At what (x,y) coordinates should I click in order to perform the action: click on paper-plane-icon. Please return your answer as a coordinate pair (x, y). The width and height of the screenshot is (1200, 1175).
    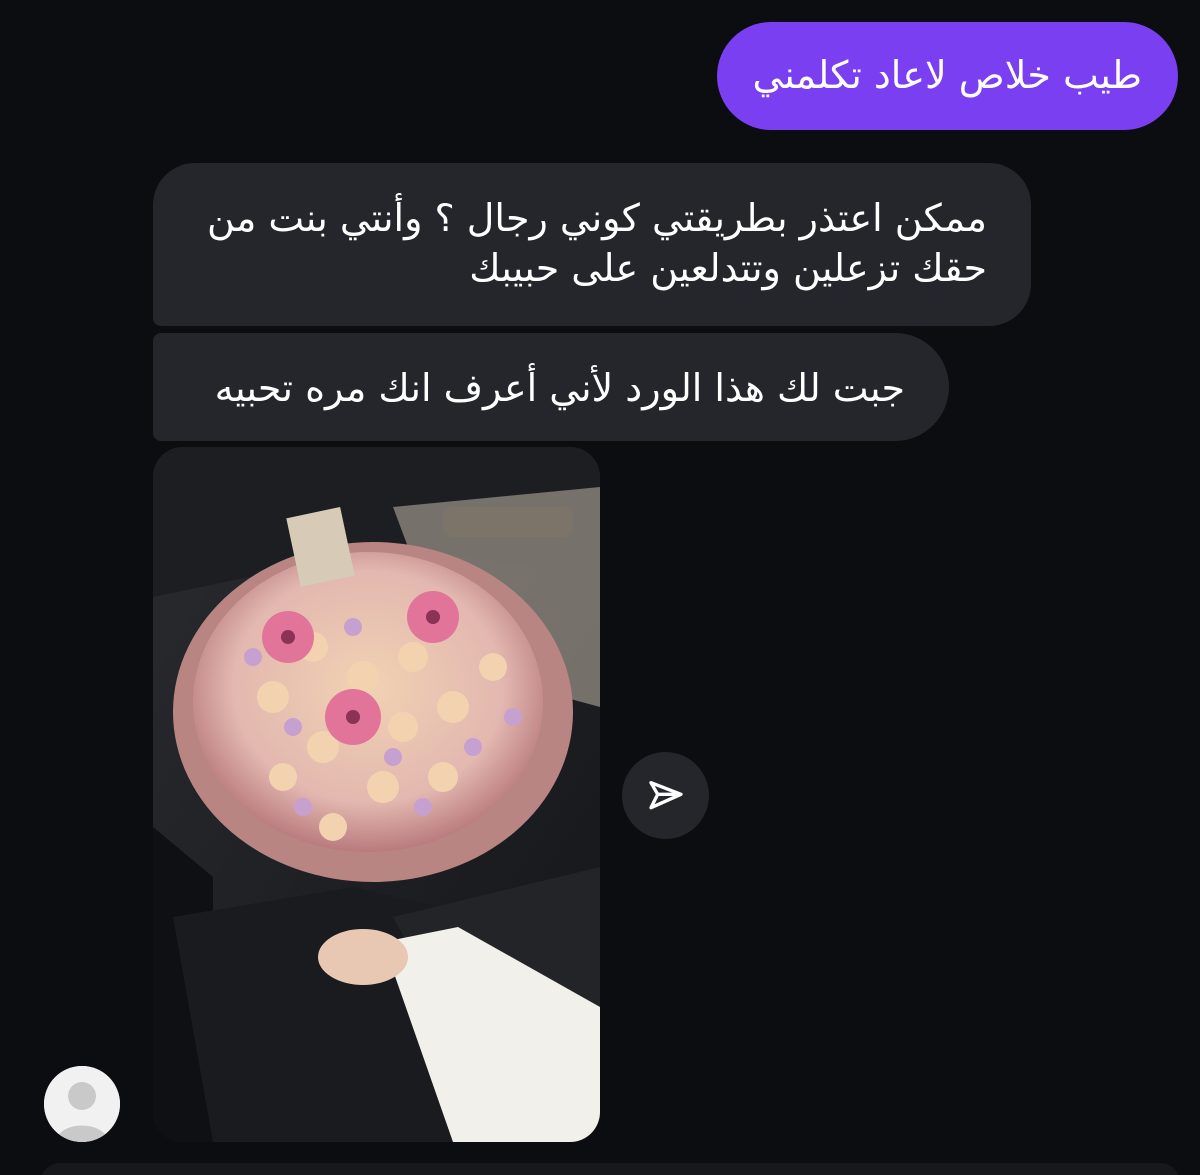
    Looking at the image, I should click on (665, 794).